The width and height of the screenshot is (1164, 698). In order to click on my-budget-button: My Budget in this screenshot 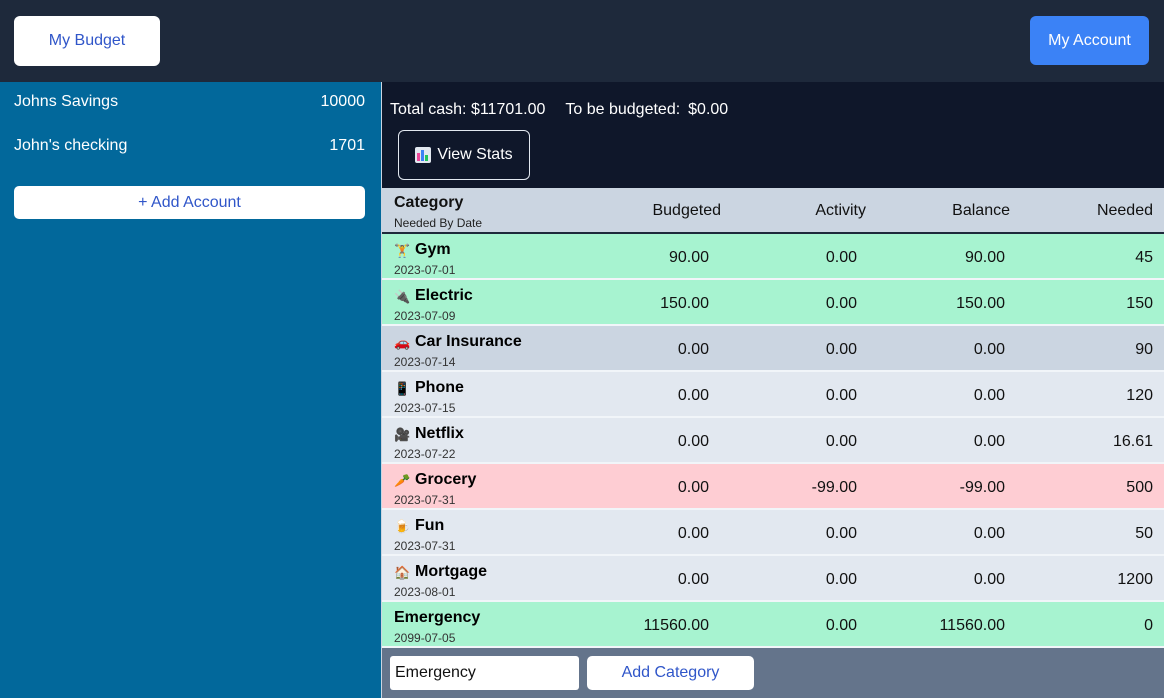, I will do `click(87, 41)`.